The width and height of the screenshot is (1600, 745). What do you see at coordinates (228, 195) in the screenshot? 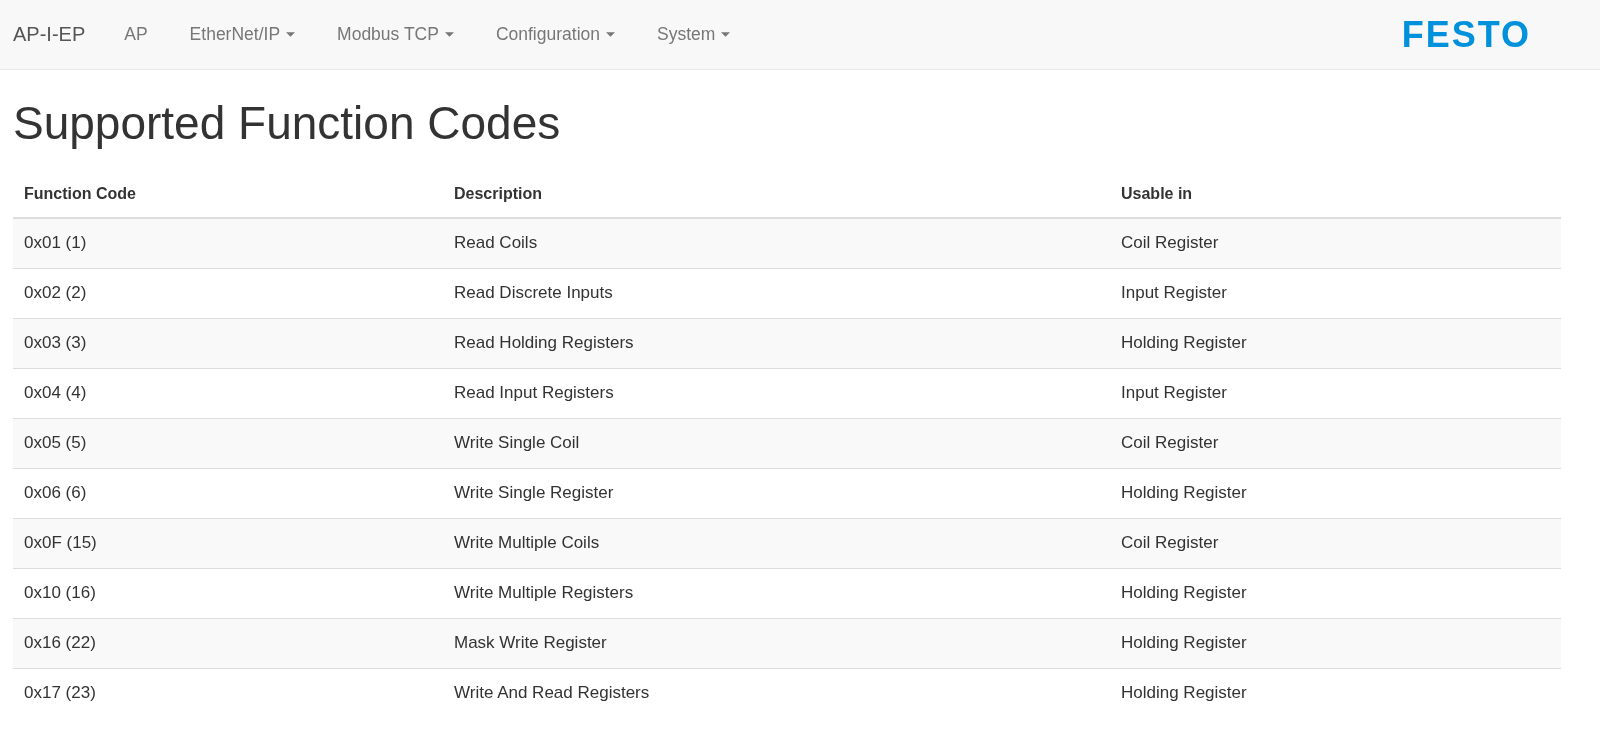
I see `column-header: Function Code` at bounding box center [228, 195].